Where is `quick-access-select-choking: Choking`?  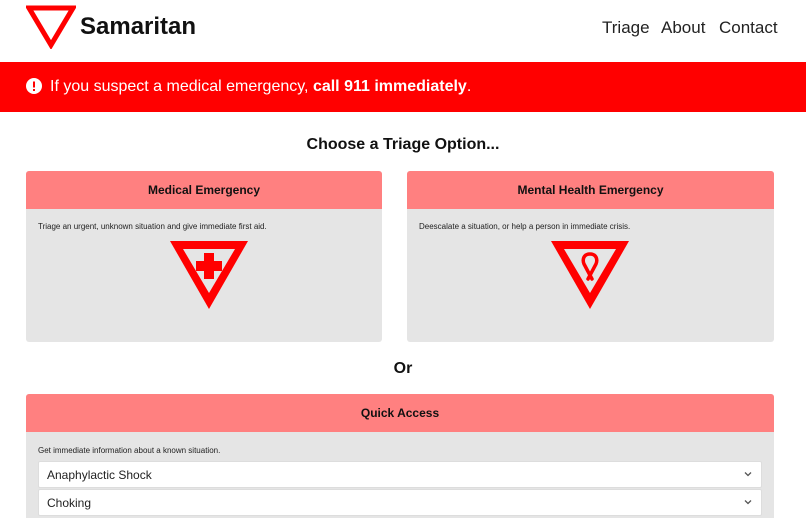 quick-access-select-choking: Choking is located at coordinates (400, 502).